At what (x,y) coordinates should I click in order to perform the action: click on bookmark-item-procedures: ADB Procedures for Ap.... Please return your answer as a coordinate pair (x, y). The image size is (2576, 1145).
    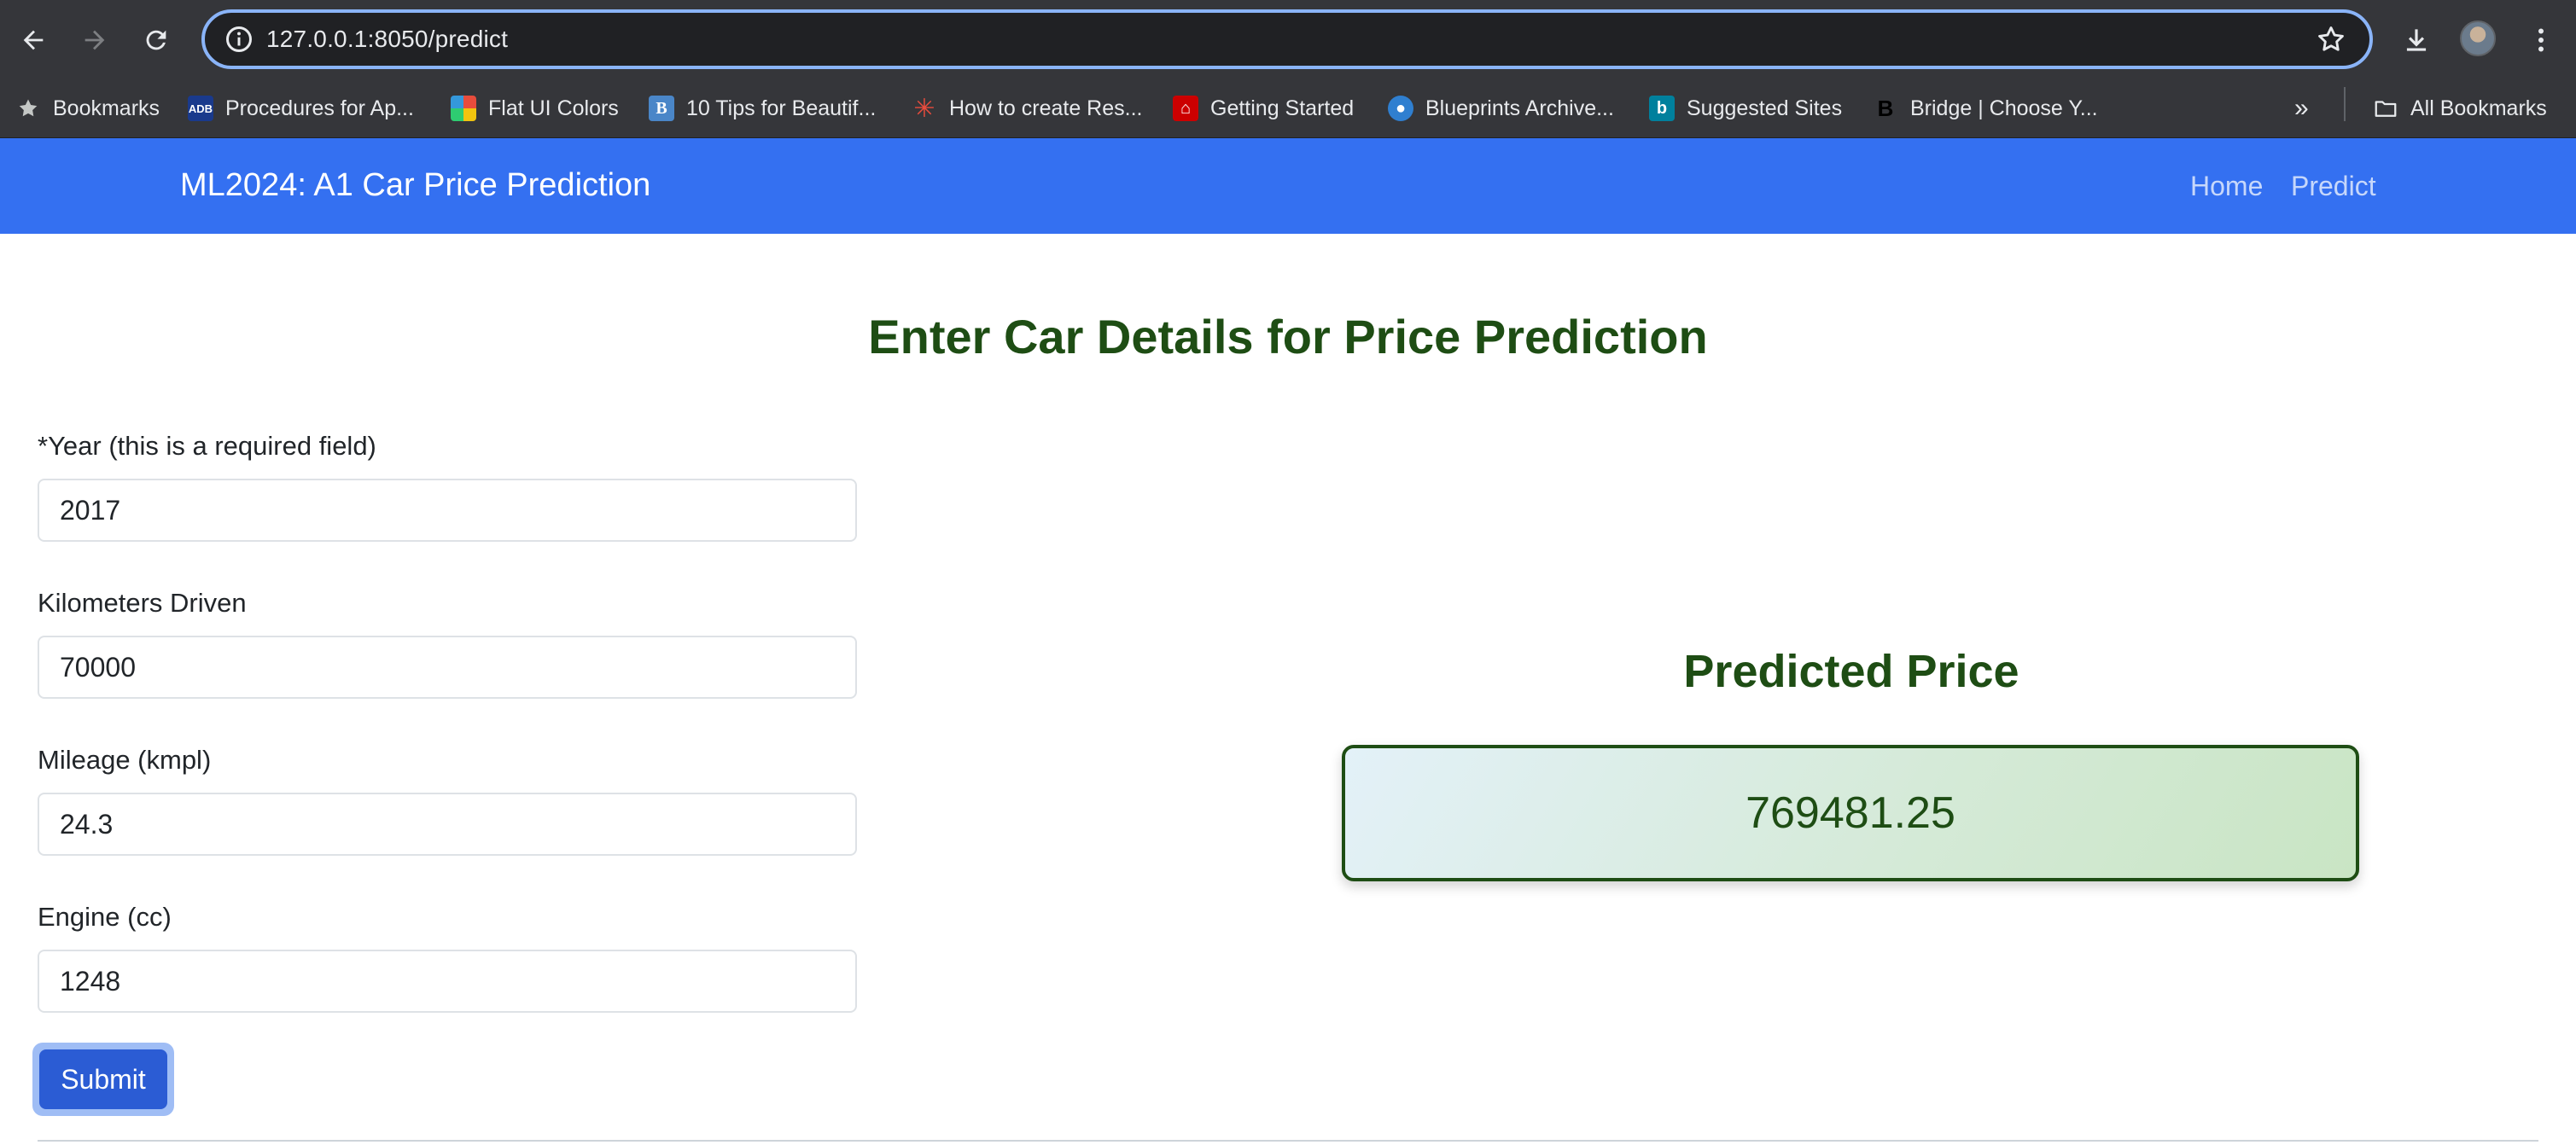
    Looking at the image, I should click on (301, 108).